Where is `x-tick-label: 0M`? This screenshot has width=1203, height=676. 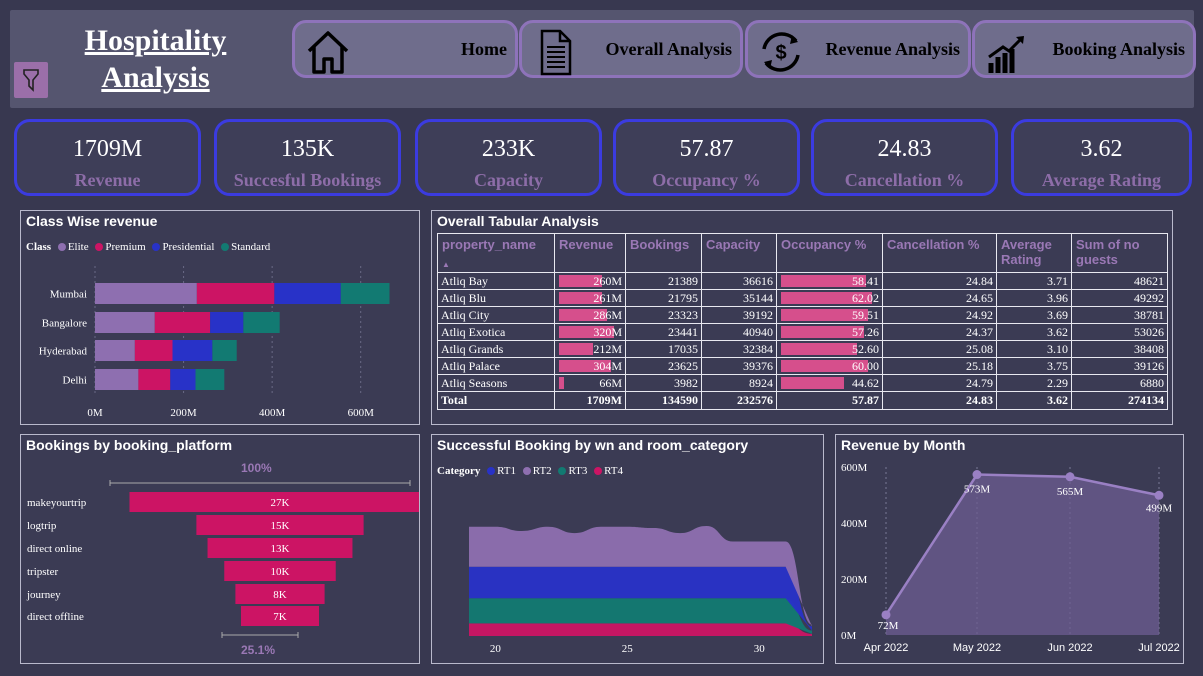 x-tick-label: 0M is located at coordinates (95, 413).